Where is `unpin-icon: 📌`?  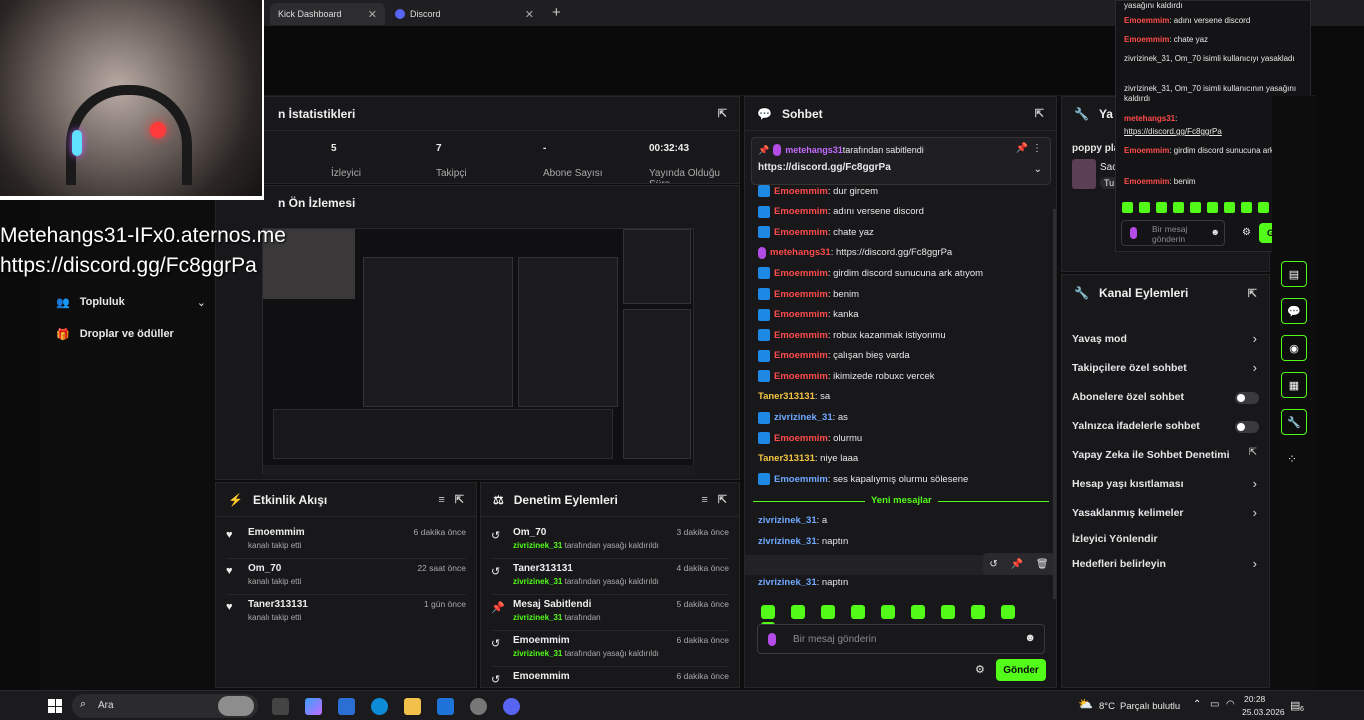
unpin-icon: 📌 is located at coordinates (1022, 148).